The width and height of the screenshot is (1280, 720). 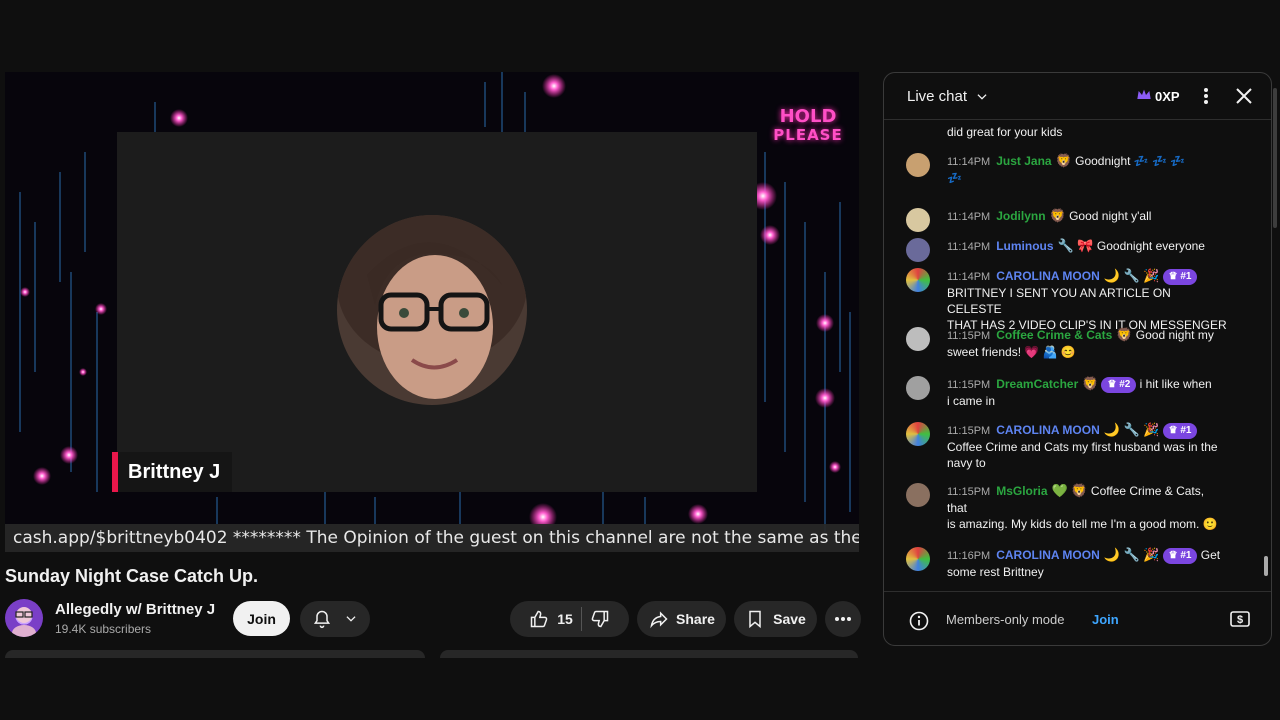 I want to click on bell-icon, so click(x=322, y=619).